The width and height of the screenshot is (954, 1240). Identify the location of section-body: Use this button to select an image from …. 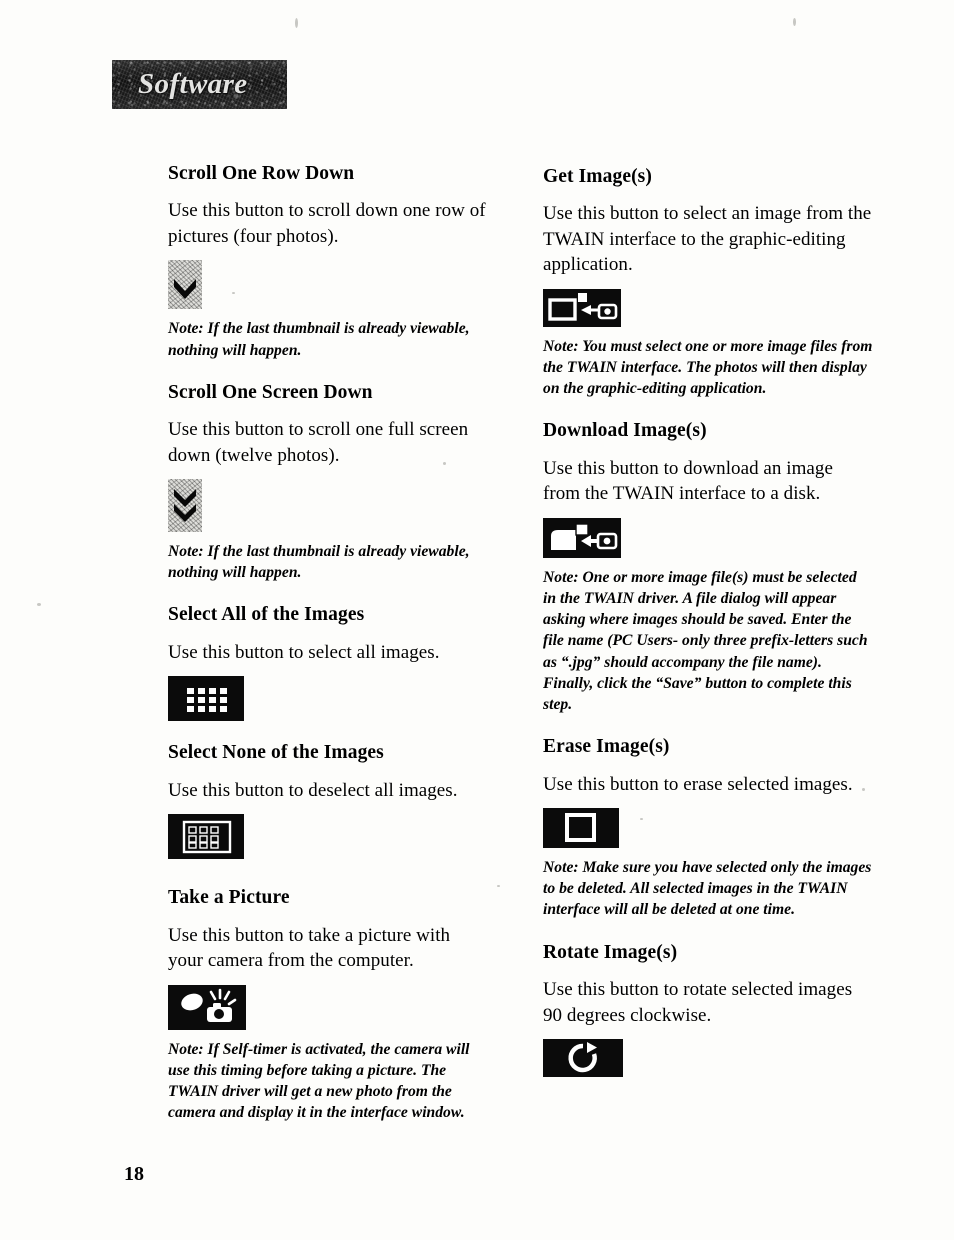
(707, 239).